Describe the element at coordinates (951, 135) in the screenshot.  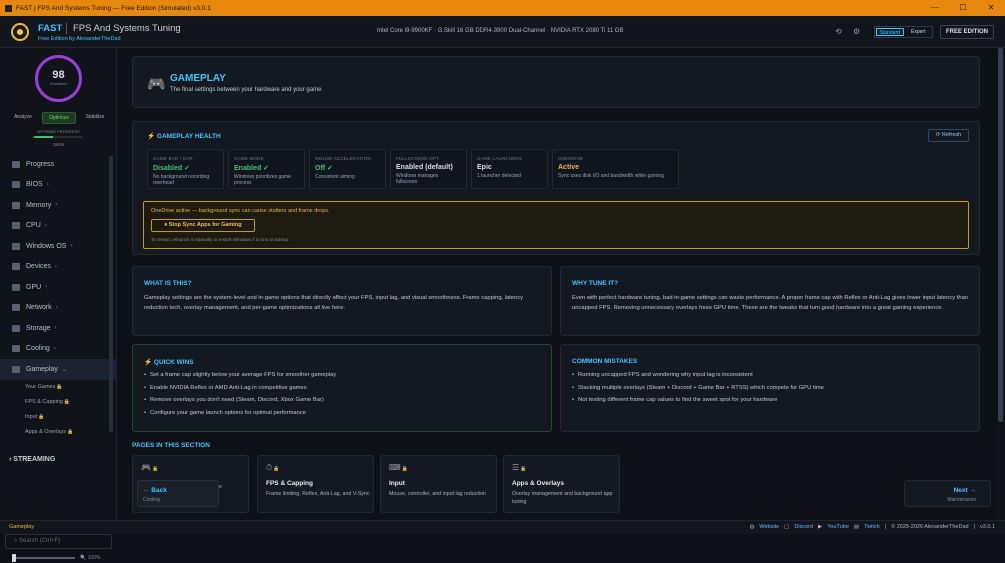
I see `refresh-label: Refresh` at that location.